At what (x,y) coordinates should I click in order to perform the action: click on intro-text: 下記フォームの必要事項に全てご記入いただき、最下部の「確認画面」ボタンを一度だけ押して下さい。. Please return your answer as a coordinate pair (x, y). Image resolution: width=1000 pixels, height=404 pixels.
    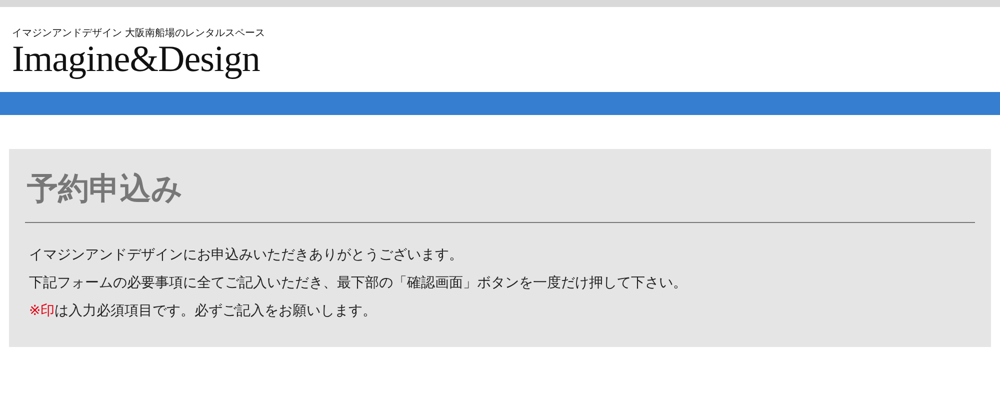
    Looking at the image, I should click on (358, 283).